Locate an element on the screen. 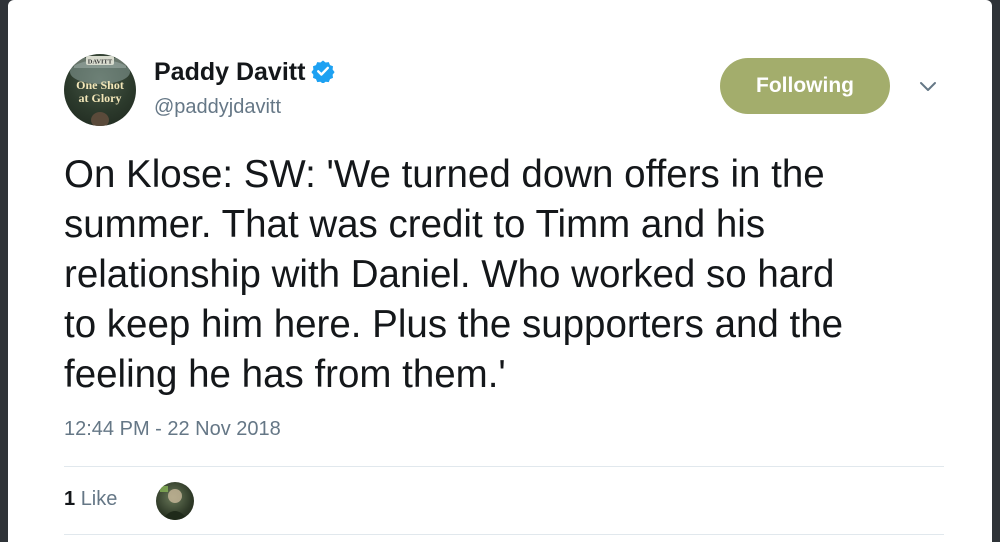 Image resolution: width=1000 pixels, height=542 pixels. like-count-number: 1 is located at coordinates (70, 499).